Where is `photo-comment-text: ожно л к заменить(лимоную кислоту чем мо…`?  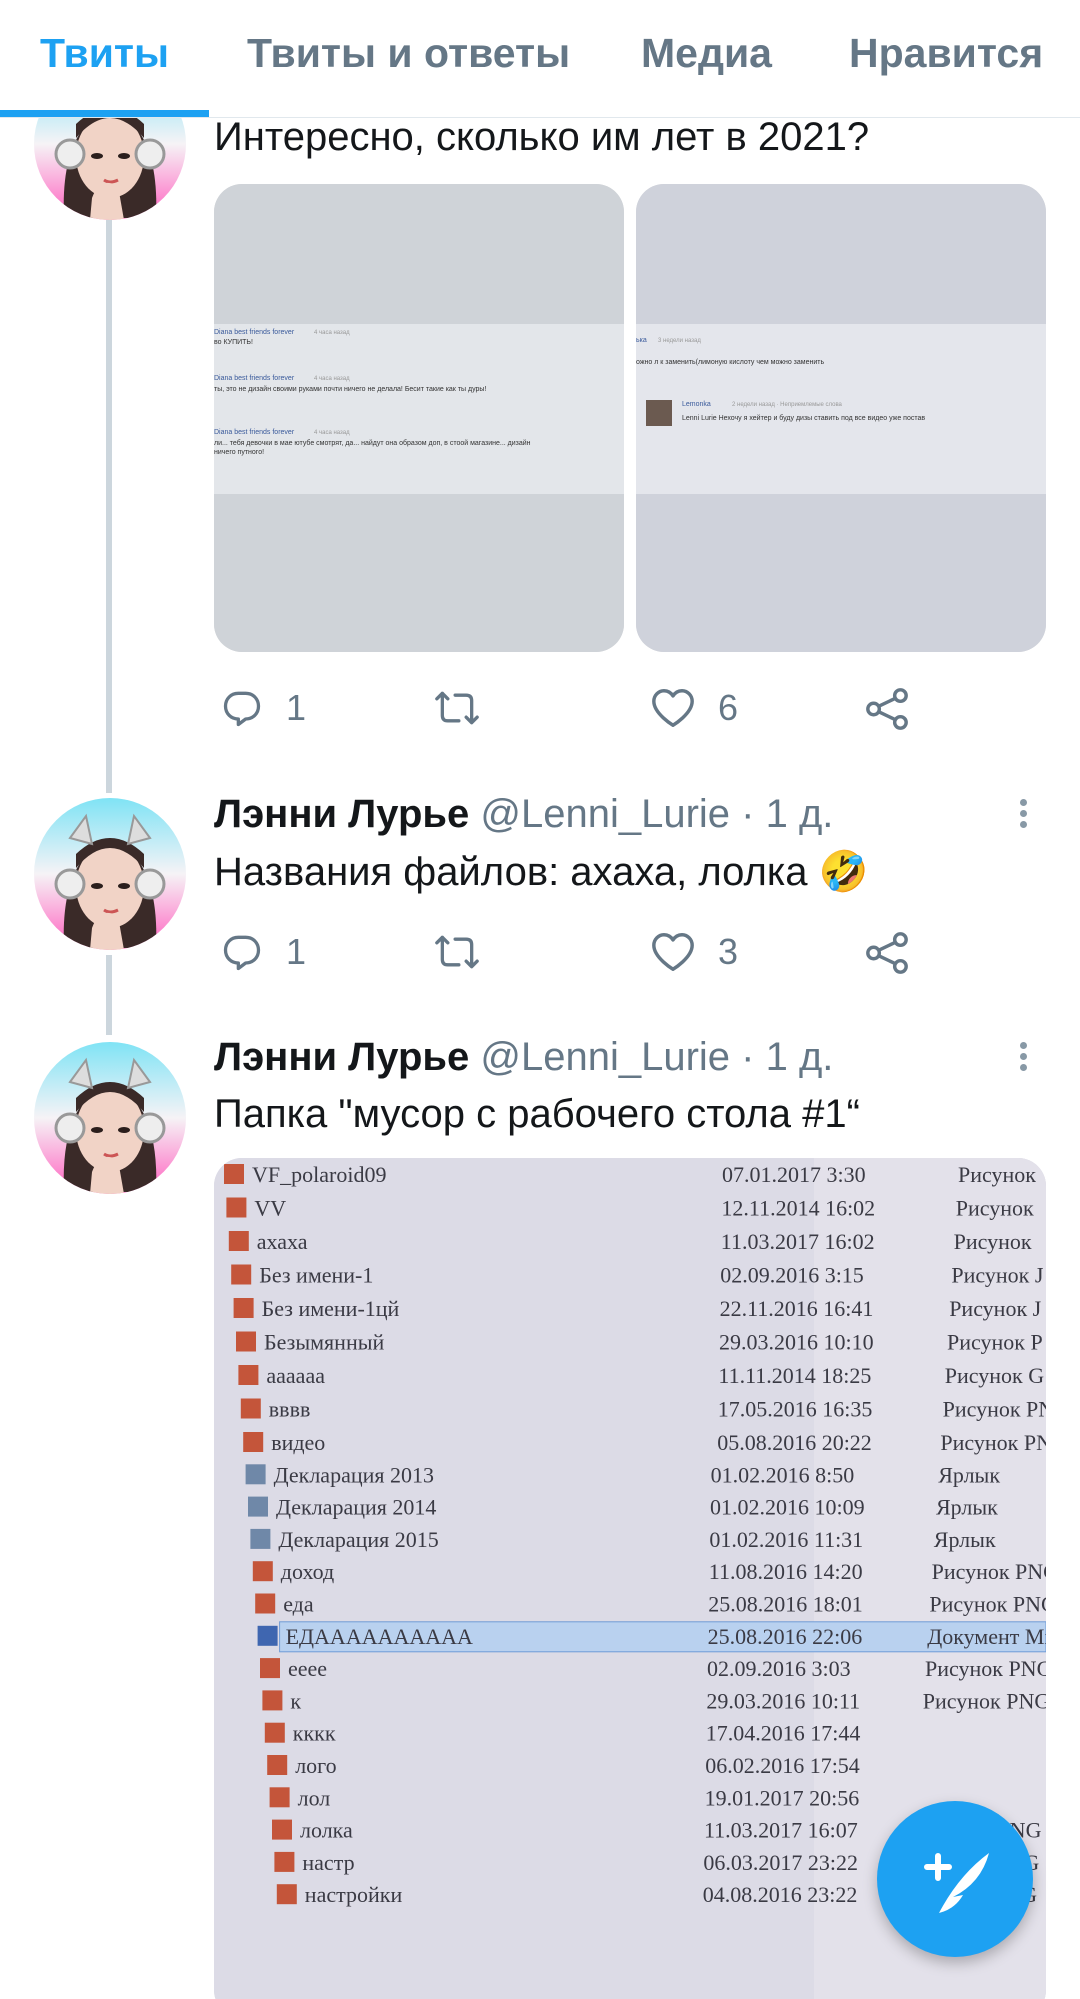
photo-comment-text: ожно л к заменить(лимоную кислоту чем мо… is located at coordinates (730, 362).